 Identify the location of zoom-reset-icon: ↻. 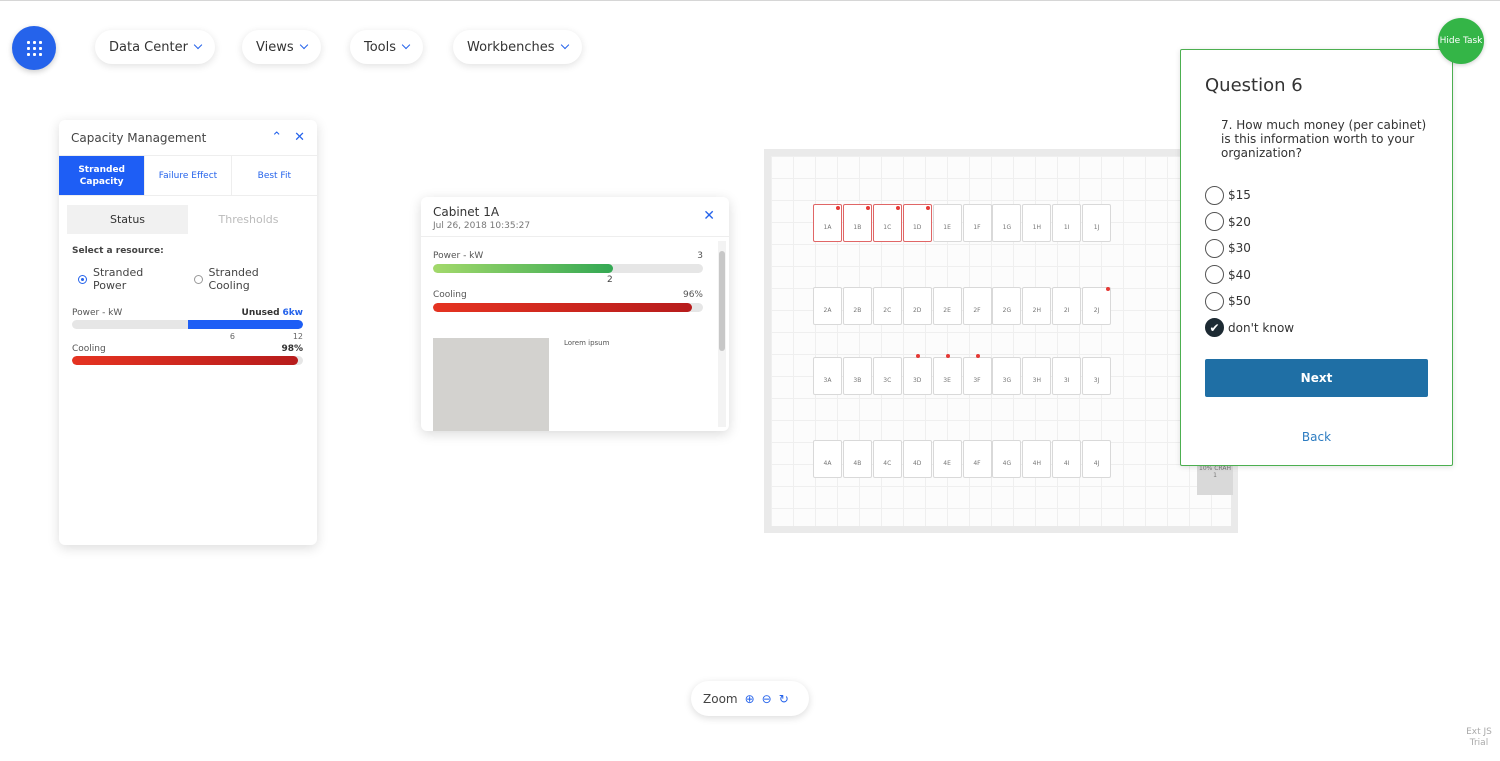
(784, 699).